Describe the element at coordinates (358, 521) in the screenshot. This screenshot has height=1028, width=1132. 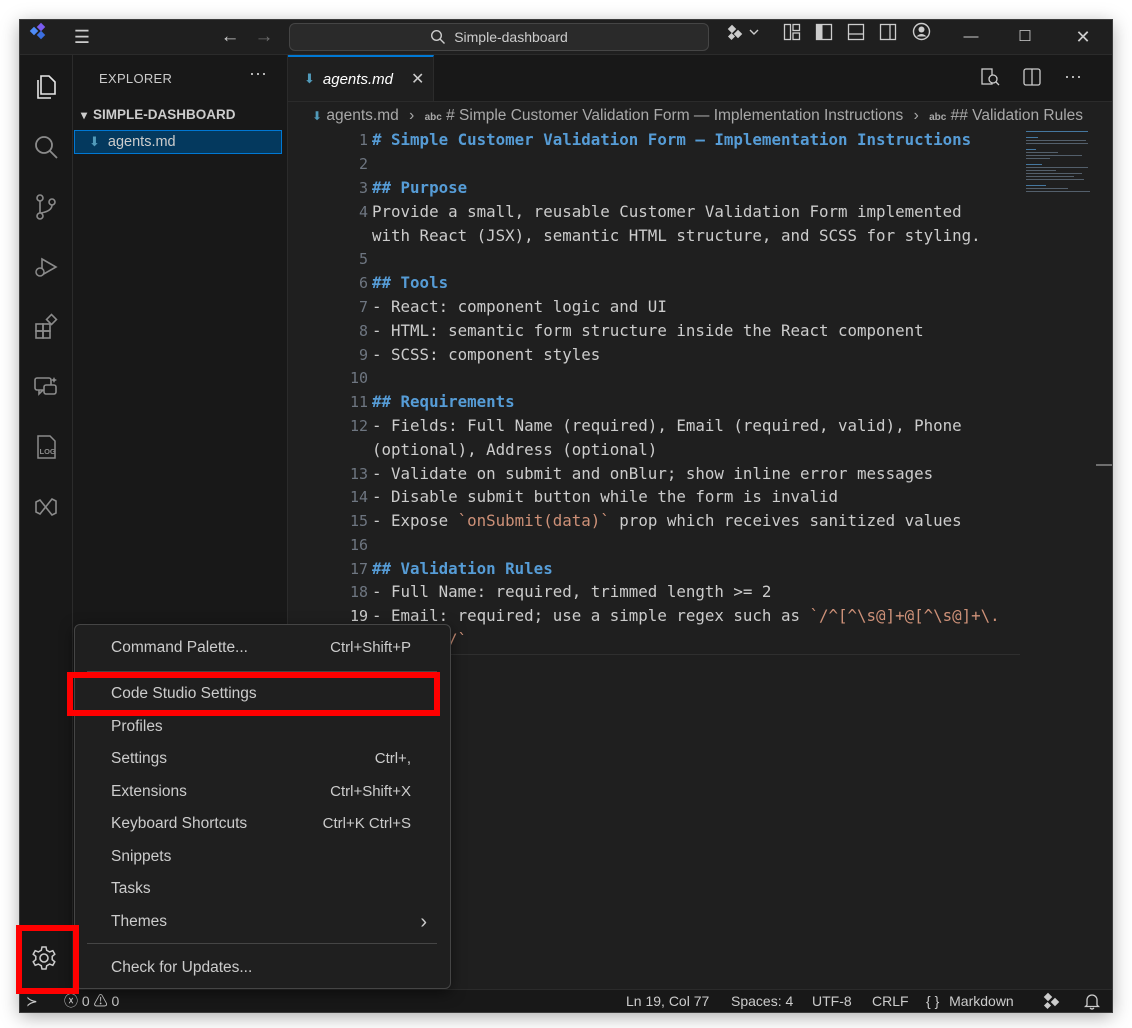
I see `line-number: 15` at that location.